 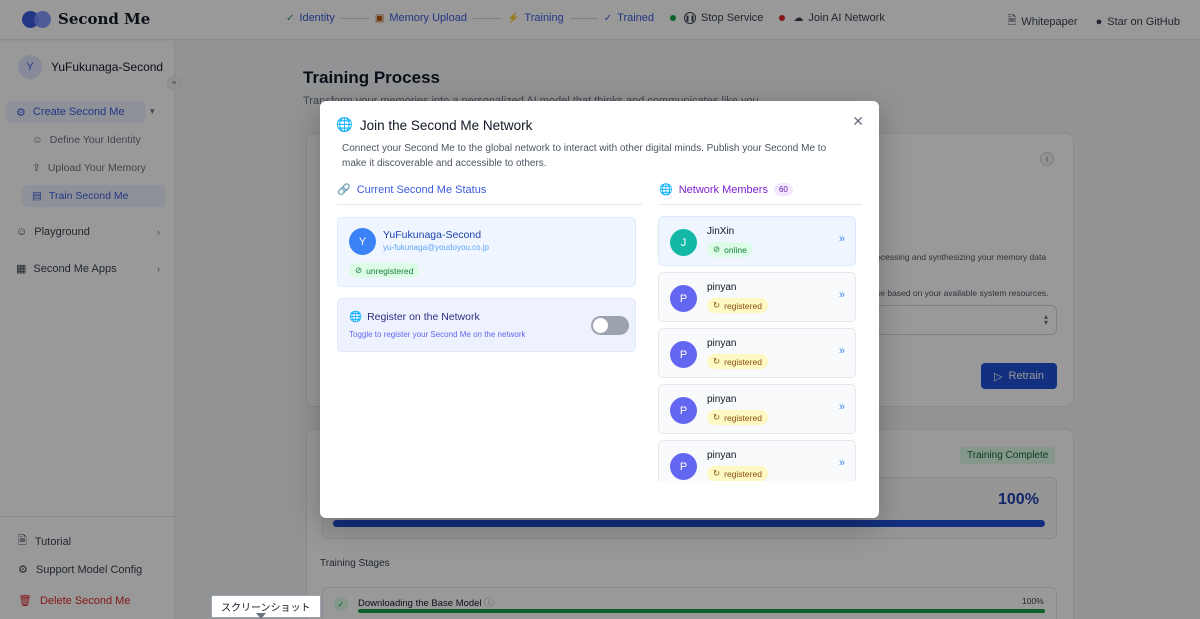 I want to click on toggle-knob, so click(x=600, y=325).